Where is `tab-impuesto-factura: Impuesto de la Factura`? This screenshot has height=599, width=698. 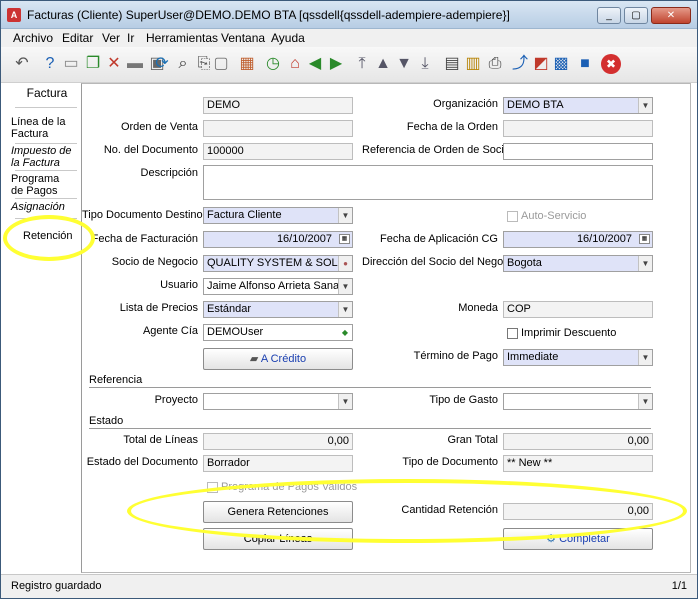
tab-impuesto-factura: Impuesto de la Factura is located at coordinates (44, 157).